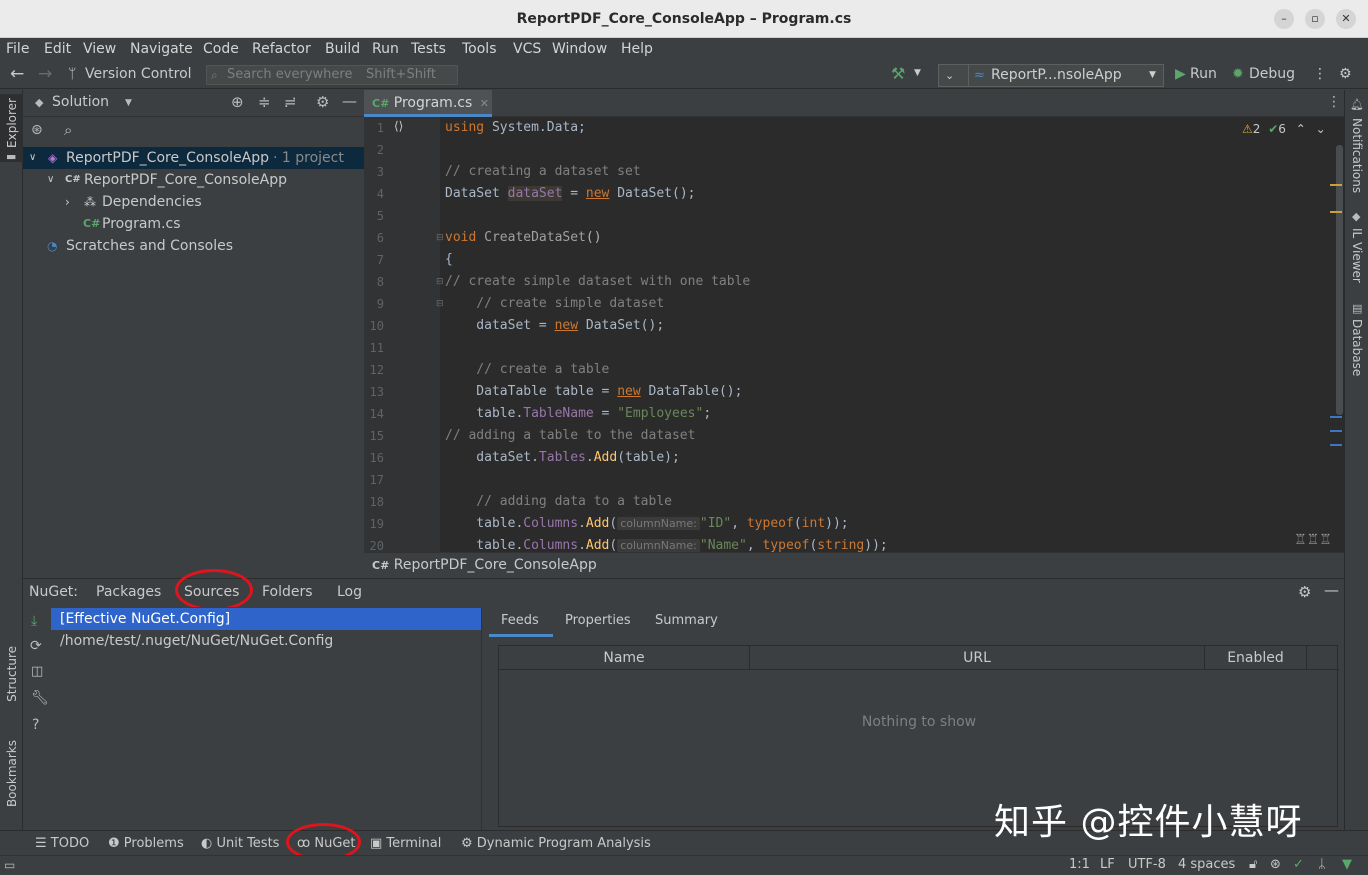 Image resolution: width=1368 pixels, height=875 pixels. What do you see at coordinates (449, 259) in the screenshot?
I see `code-line: {` at bounding box center [449, 259].